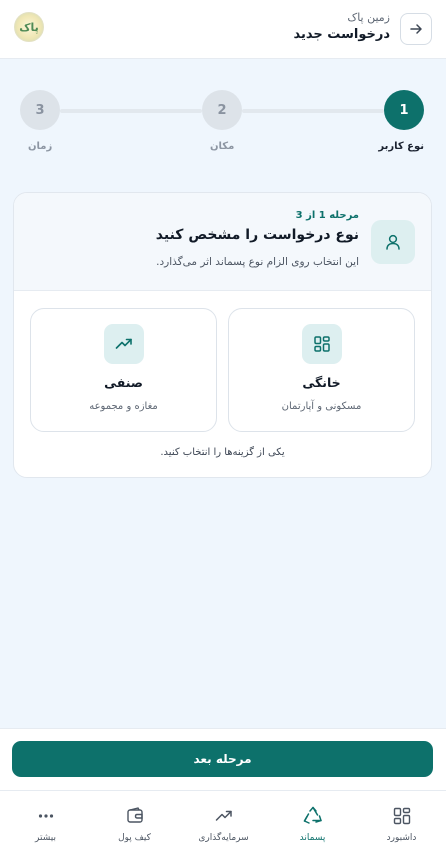  What do you see at coordinates (40, 146) in the screenshot?
I see `step-3-label: زمان` at bounding box center [40, 146].